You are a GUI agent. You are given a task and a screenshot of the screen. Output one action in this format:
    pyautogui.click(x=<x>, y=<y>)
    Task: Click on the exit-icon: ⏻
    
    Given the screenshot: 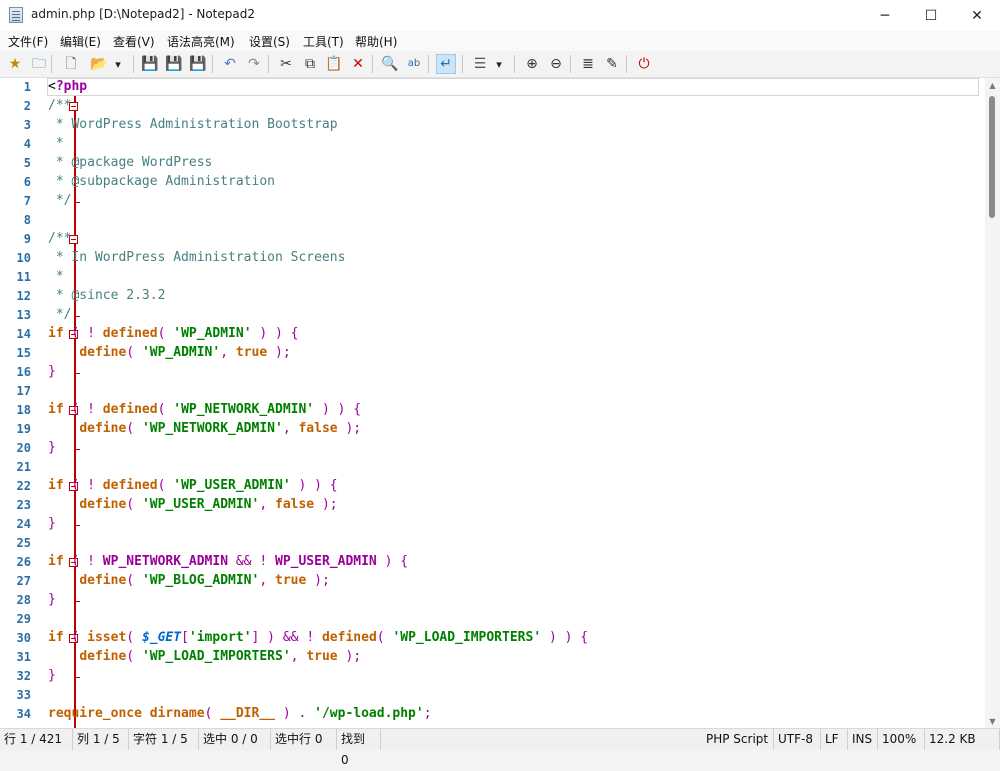 What is the action you would take?
    pyautogui.click(x=644, y=64)
    